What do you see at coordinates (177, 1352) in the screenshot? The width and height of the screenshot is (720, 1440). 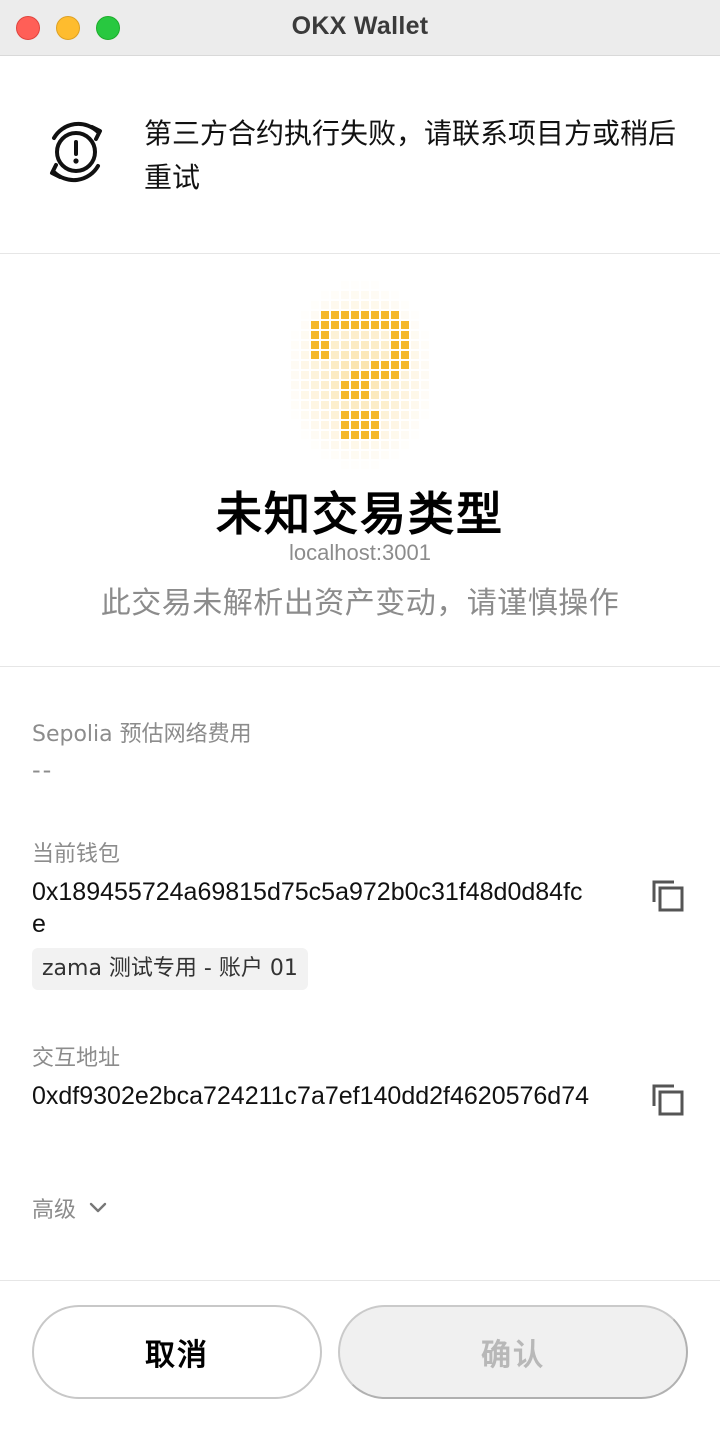 I see `cancel-button: 取消` at bounding box center [177, 1352].